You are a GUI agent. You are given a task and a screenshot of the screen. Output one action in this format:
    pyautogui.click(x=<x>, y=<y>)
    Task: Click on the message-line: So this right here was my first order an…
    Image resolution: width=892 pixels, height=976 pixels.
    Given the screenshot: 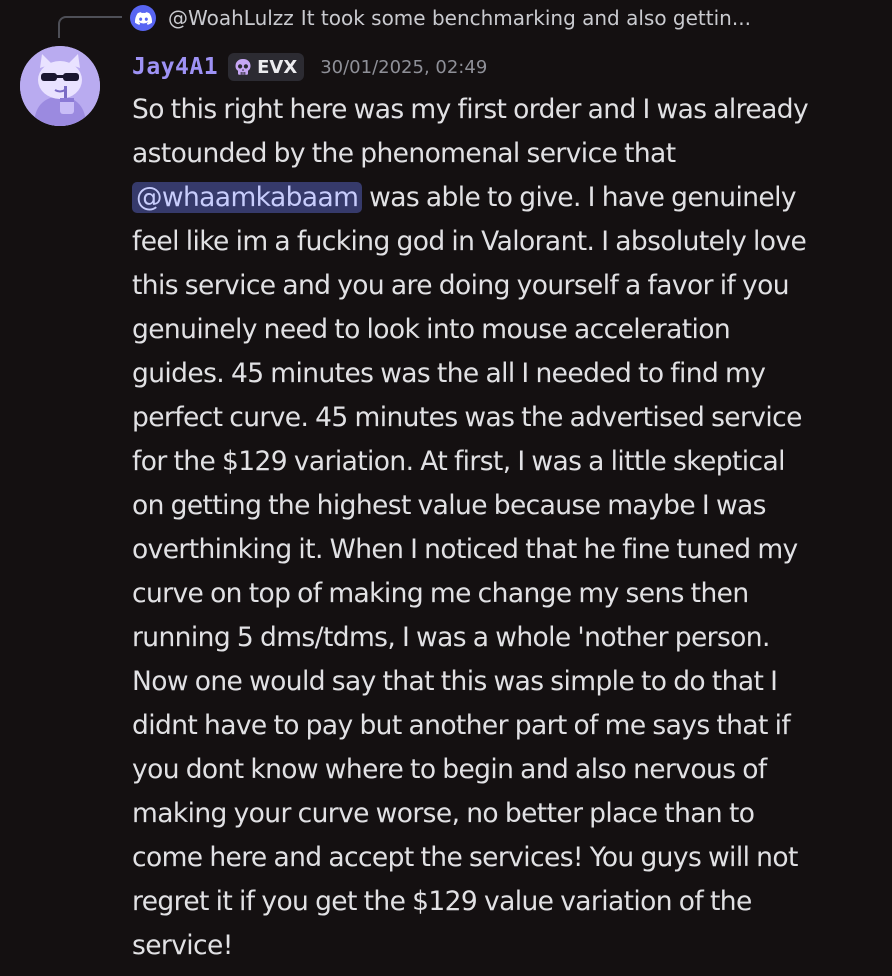 What is the action you would take?
    pyautogui.click(x=470, y=109)
    